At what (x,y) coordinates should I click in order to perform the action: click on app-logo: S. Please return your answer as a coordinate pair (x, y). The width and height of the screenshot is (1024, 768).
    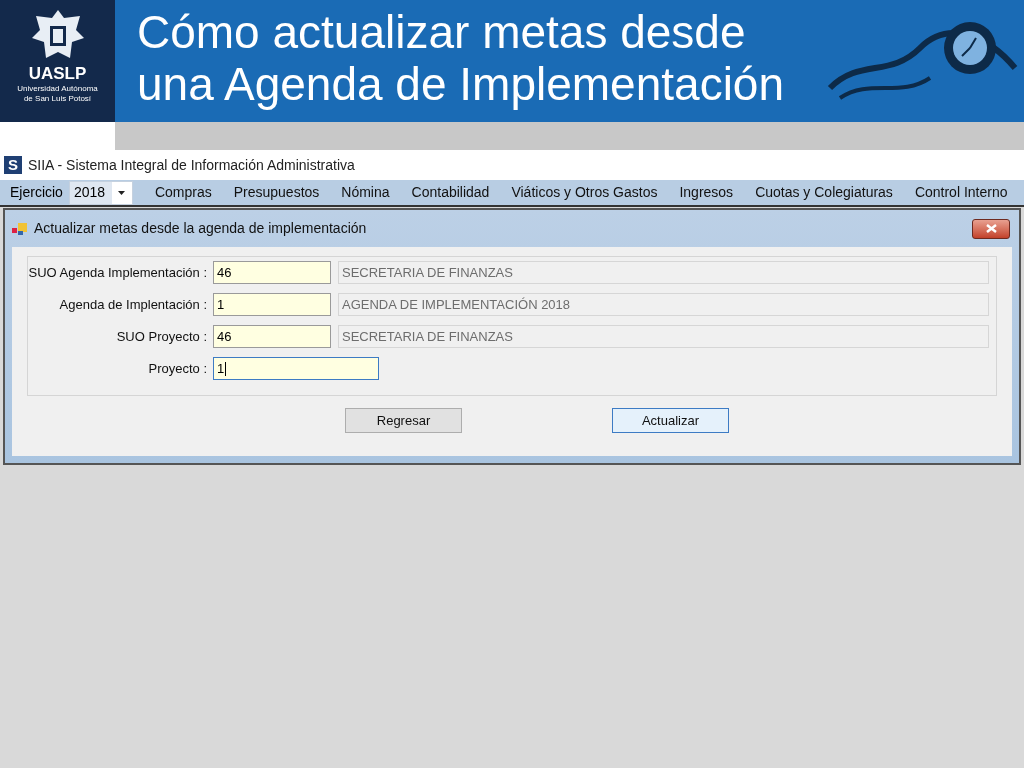
    Looking at the image, I should click on (13, 165).